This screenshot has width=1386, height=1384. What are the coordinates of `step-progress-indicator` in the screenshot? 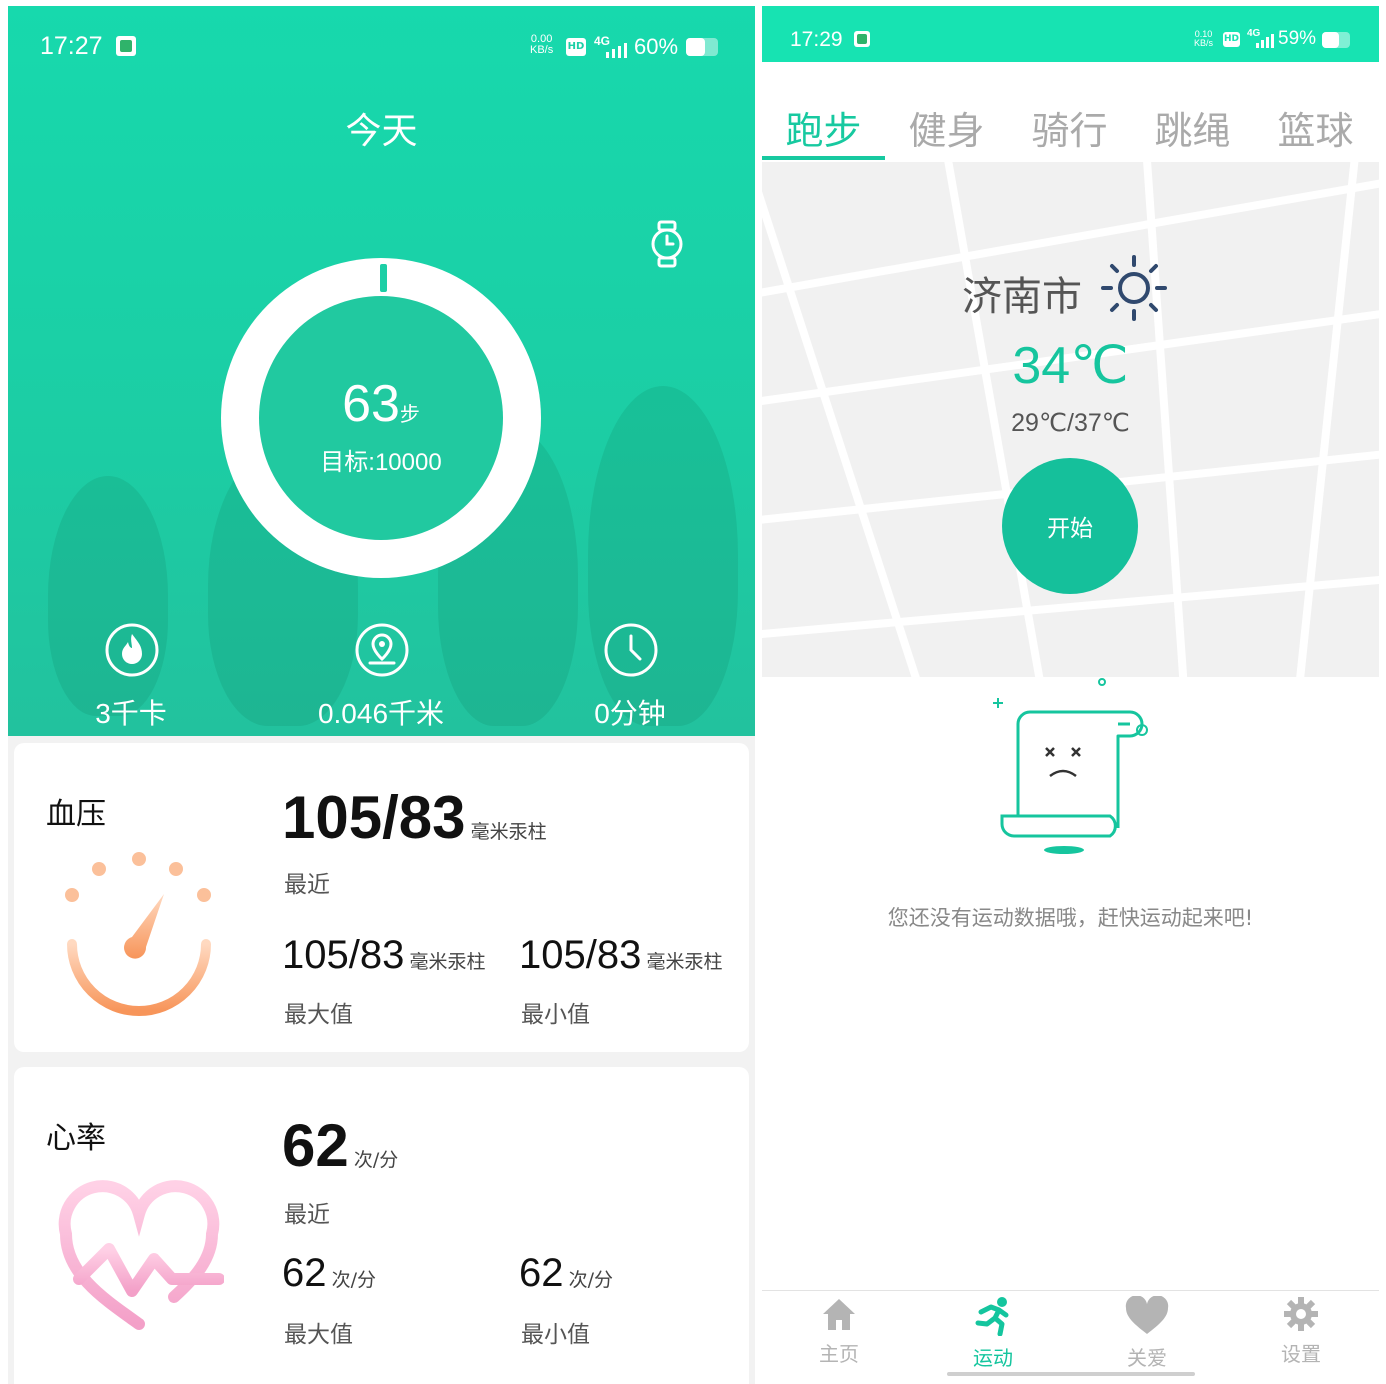 It's located at (383, 278).